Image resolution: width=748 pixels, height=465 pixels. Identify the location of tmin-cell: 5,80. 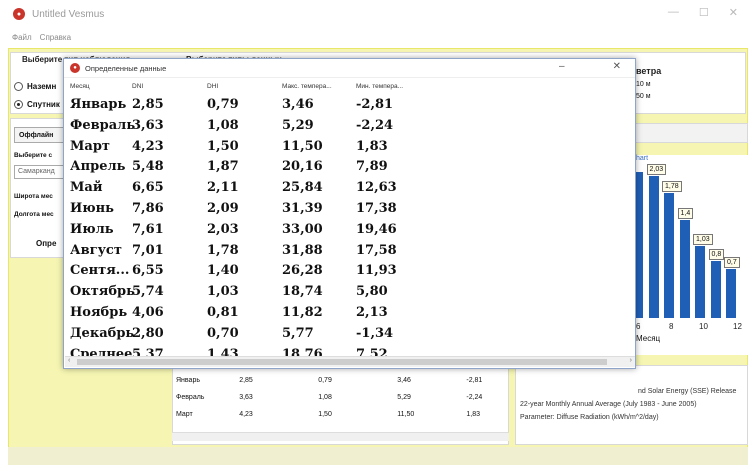
(372, 292).